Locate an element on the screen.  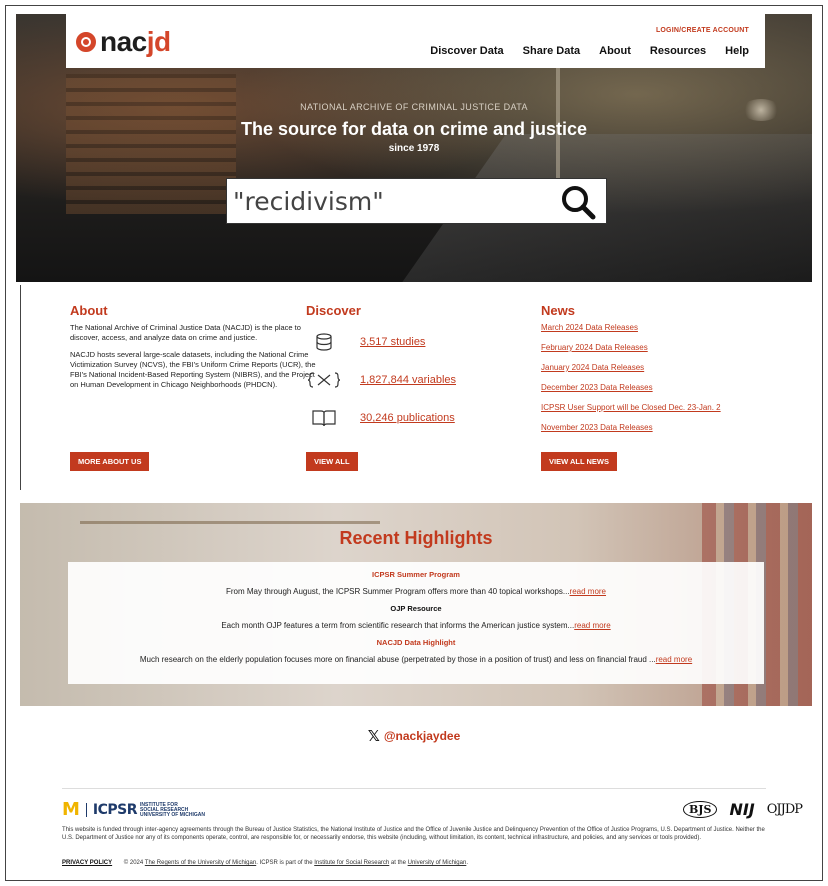
highlights-title: Recent Highlights is located at coordinates (416, 538).